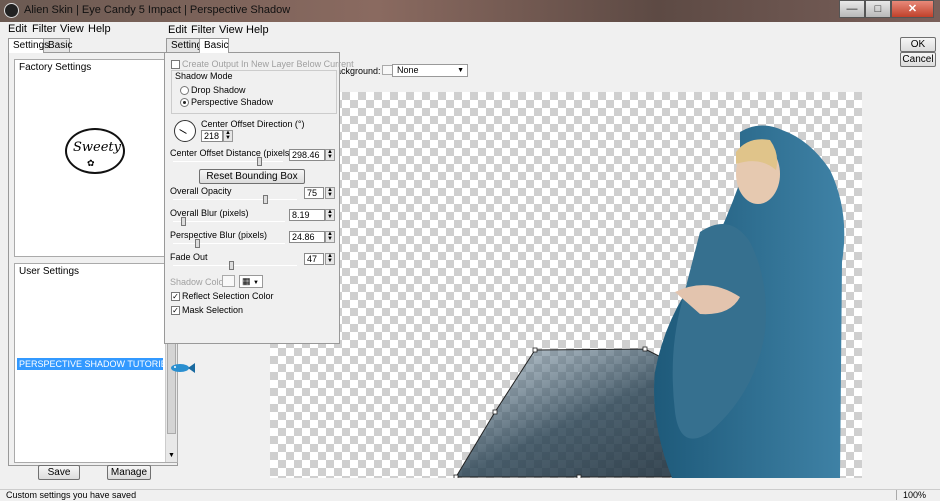 Image resolution: width=940 pixels, height=501 pixels. I want to click on mask-selection-checkbox: ✓, so click(175, 310).